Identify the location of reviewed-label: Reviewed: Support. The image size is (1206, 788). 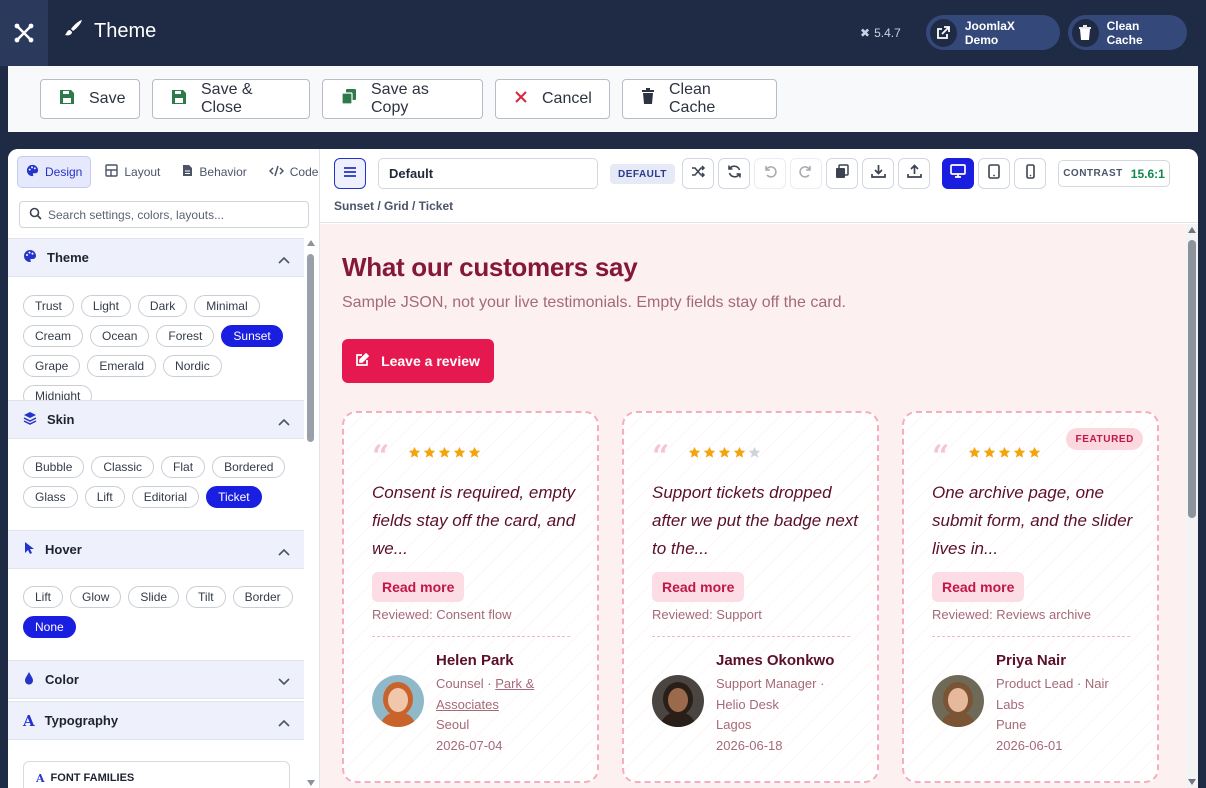
(707, 614).